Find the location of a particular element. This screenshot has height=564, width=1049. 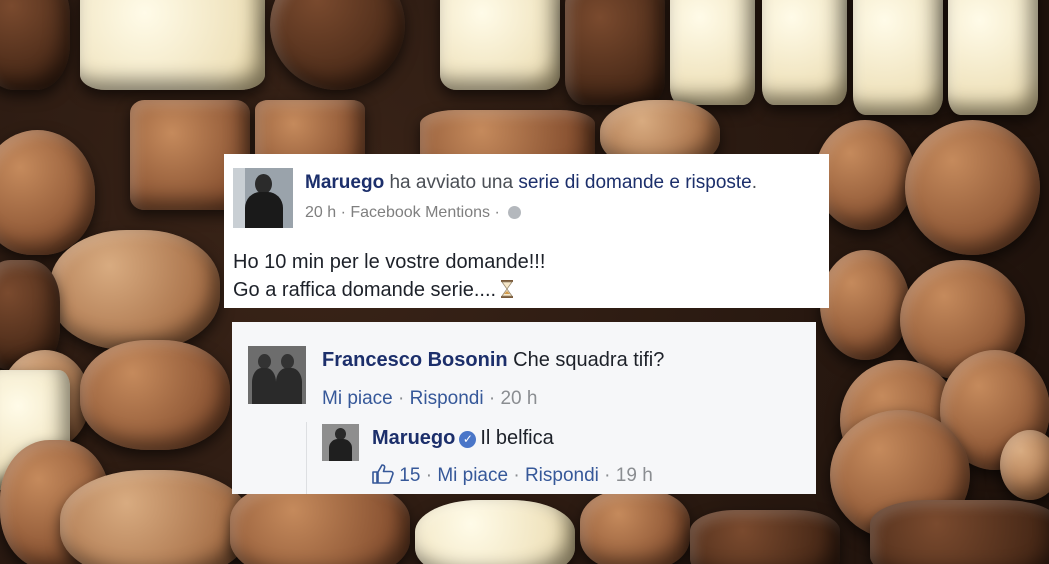

post-action-end: . is located at coordinates (754, 182).